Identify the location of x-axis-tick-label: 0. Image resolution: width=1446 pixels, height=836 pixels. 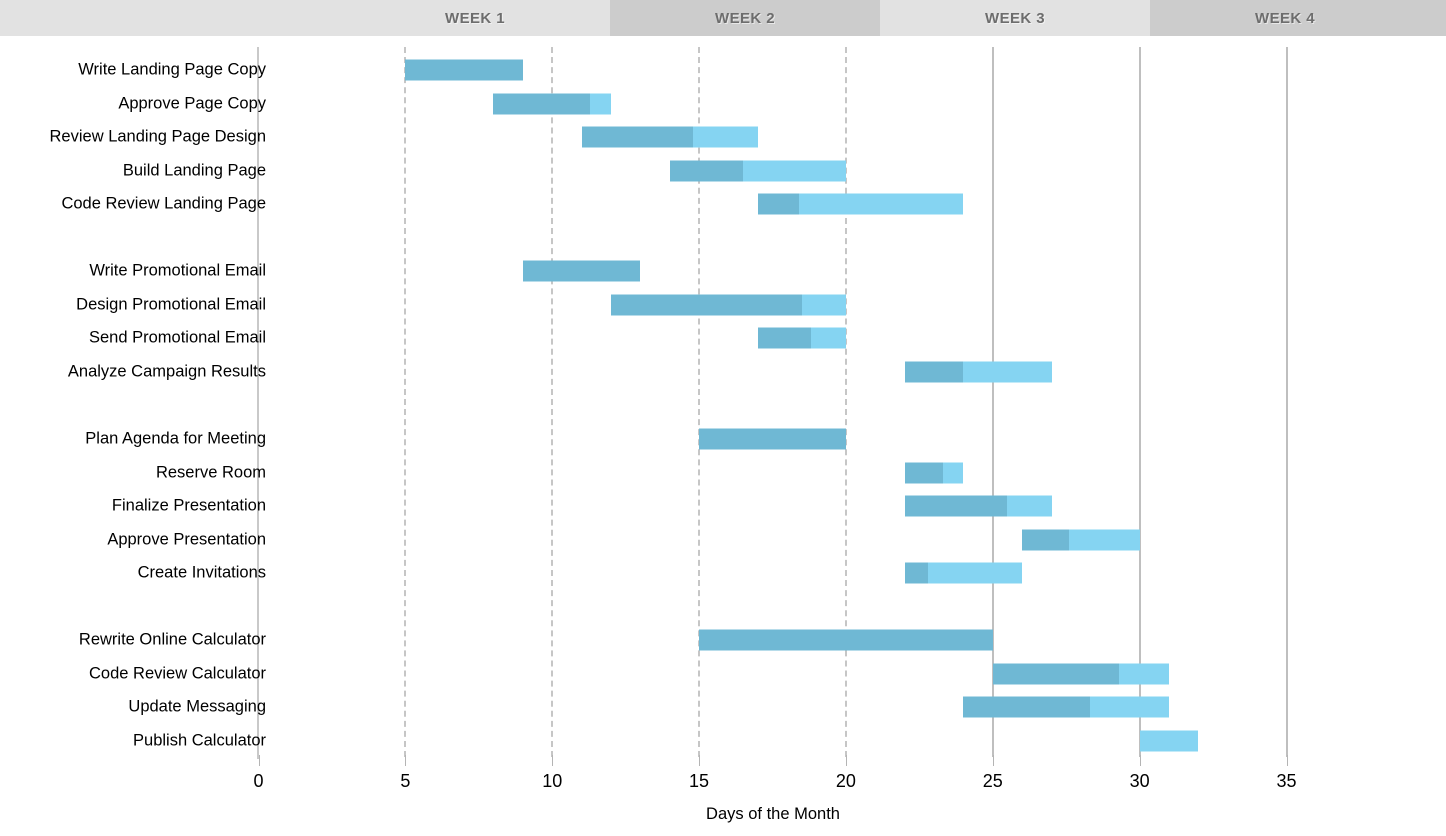
(258, 781).